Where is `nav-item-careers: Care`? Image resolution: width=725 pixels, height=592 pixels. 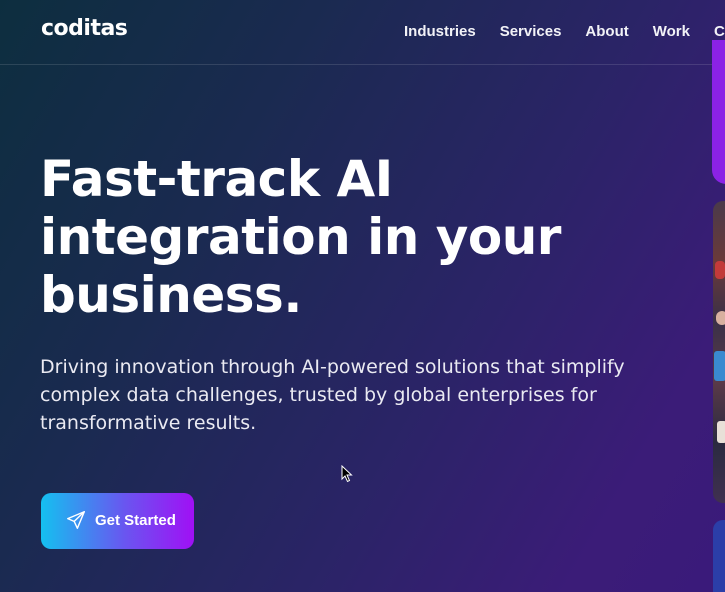 nav-item-careers: Care is located at coordinates (719, 31).